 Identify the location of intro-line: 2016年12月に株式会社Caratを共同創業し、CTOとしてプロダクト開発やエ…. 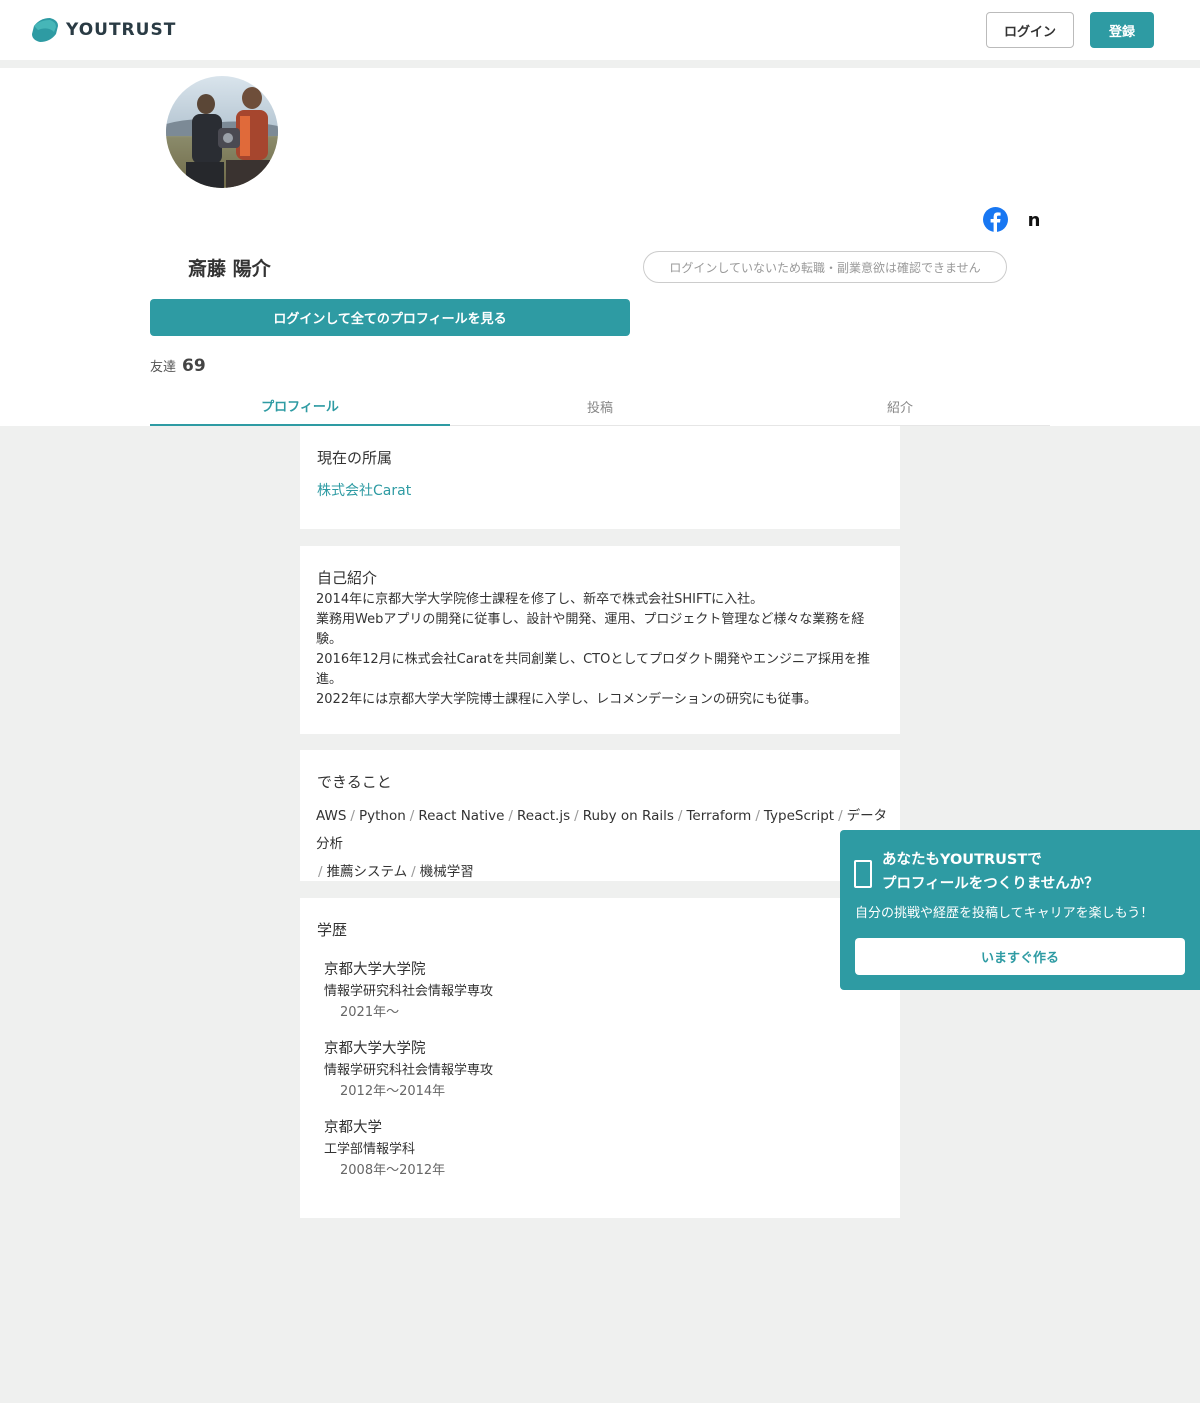
(593, 669).